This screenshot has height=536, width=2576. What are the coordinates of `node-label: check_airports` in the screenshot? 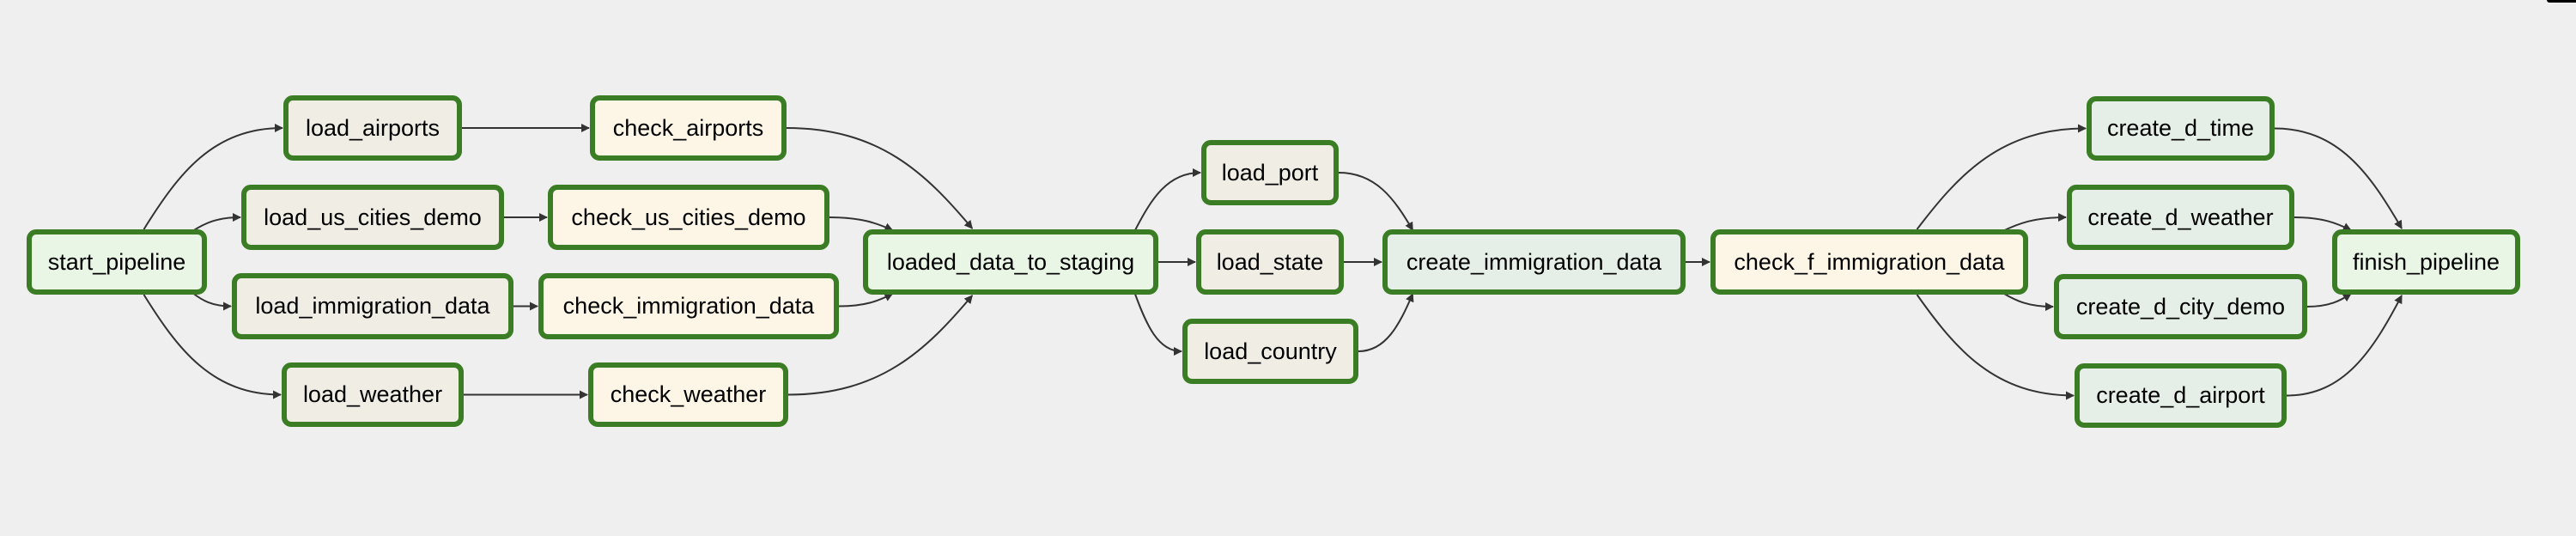 It's located at (688, 127).